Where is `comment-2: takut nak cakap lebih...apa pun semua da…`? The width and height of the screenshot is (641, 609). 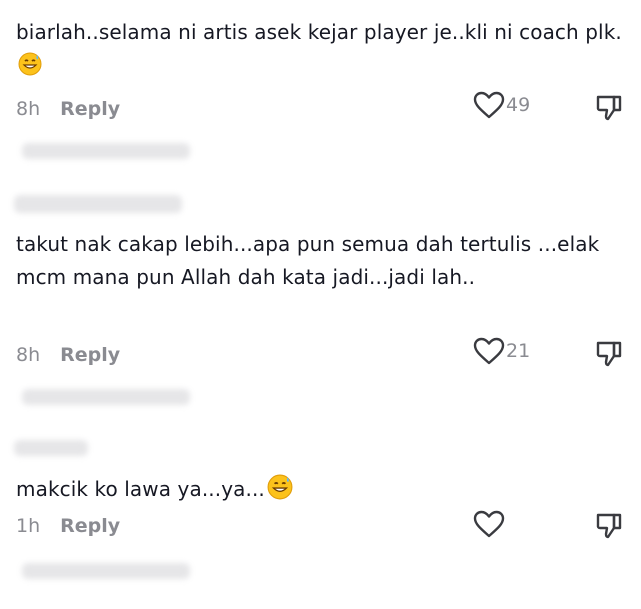
comment-2: takut nak cakap lebih...apa pun semua da… is located at coordinates (321, 261).